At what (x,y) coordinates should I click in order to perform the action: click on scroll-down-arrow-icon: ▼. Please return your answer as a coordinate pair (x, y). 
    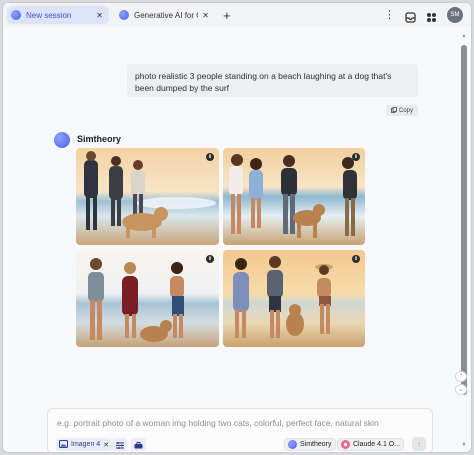
    Looking at the image, I should click on (464, 445).